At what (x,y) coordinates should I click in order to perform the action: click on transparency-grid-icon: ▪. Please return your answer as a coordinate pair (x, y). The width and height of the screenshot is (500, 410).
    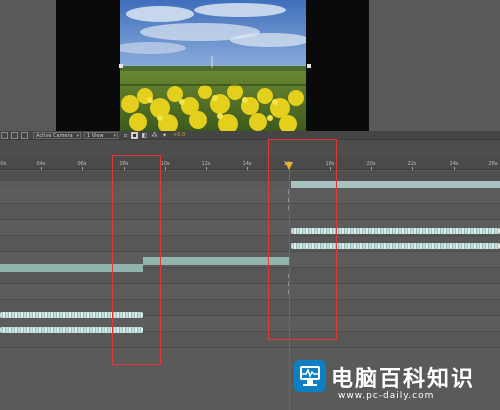
    Looking at the image, I should click on (134, 135).